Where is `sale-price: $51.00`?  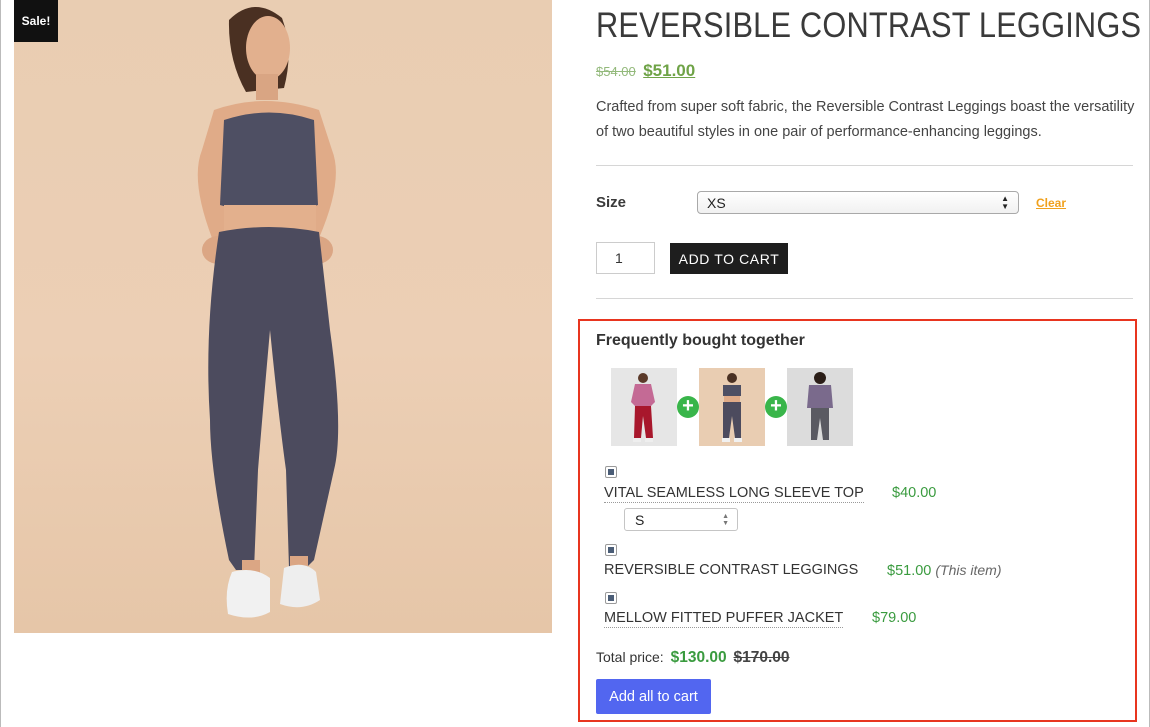
sale-price: $51.00 is located at coordinates (669, 70).